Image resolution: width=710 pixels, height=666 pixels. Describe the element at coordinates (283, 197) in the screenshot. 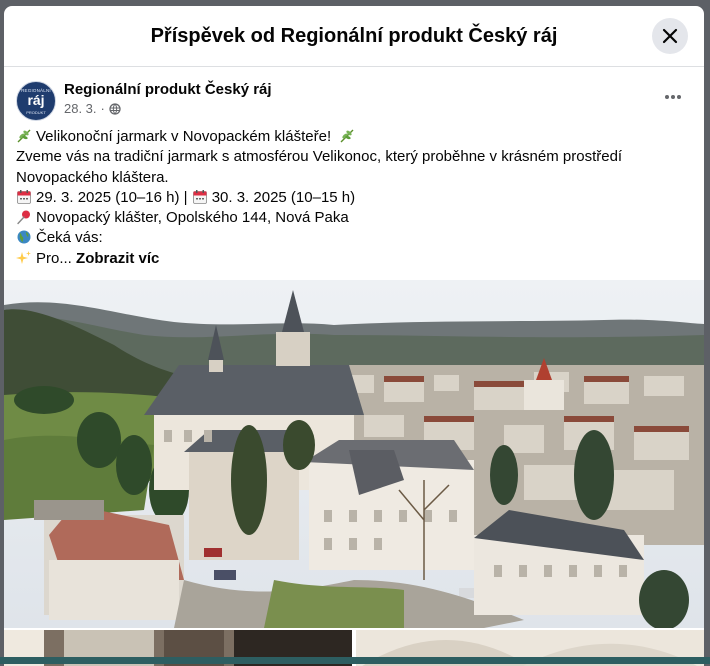

I see `event-date-2: 30. 3. 2025 (10–15 h)` at that location.